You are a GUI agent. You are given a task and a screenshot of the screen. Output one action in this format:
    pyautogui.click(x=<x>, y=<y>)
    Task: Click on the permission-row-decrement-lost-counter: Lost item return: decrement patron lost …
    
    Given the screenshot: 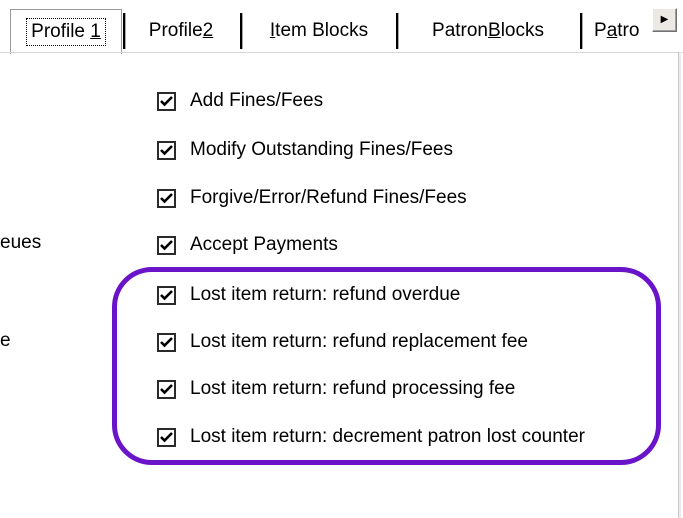 What is the action you would take?
    pyautogui.click(x=371, y=437)
    